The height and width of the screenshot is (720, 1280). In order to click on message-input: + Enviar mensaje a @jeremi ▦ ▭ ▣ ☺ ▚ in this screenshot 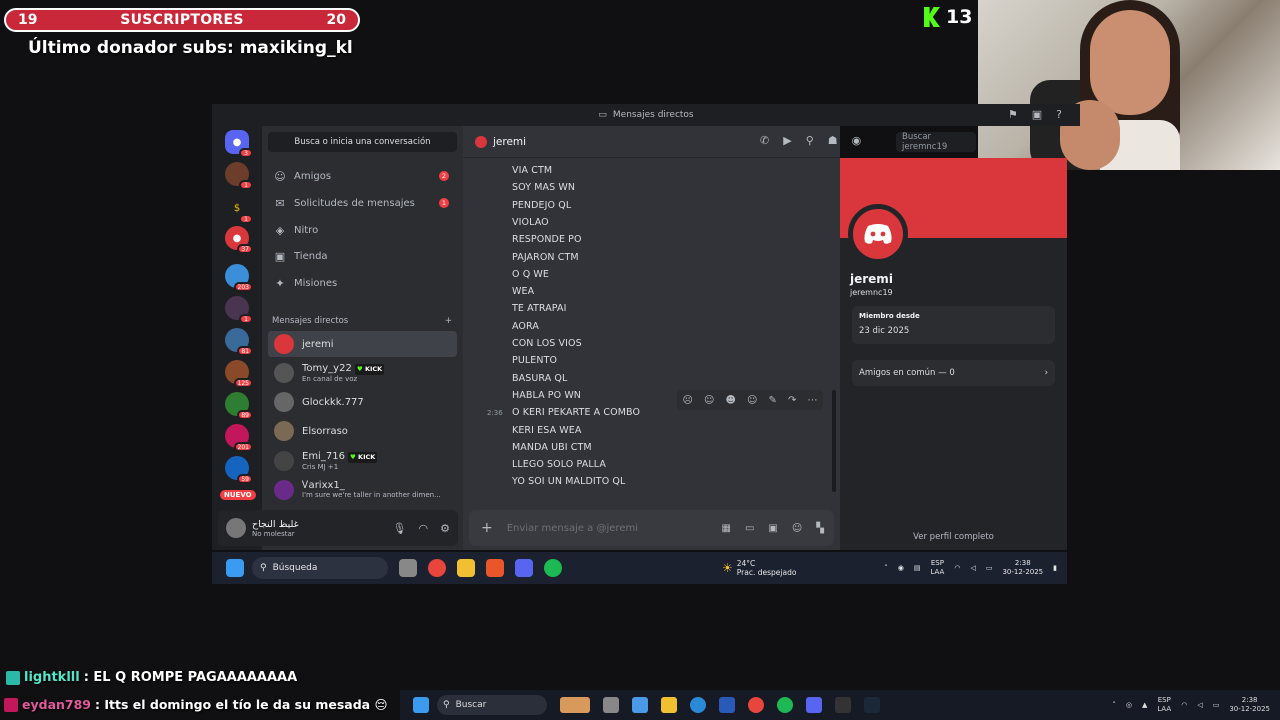, I will do `click(651, 528)`.